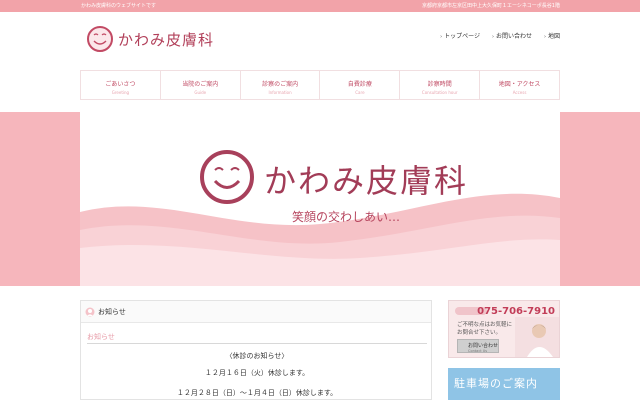 The height and width of the screenshot is (400, 640). What do you see at coordinates (227, 177) in the screenshot?
I see `hero-smile-icon` at bounding box center [227, 177].